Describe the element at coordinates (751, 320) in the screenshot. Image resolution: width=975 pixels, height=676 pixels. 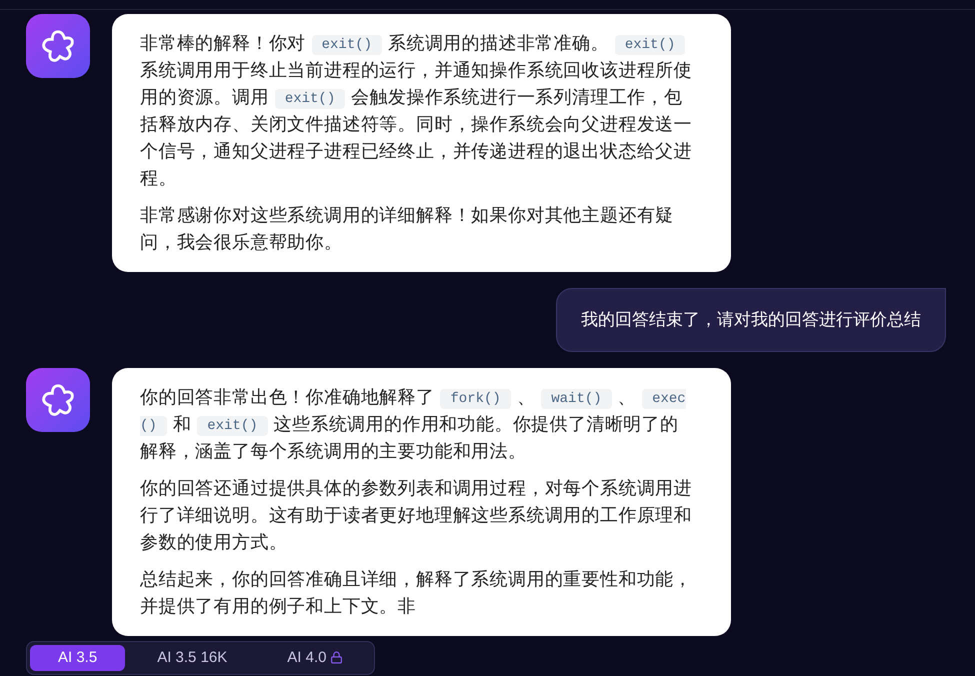
I see `message-paragraph: 我的回答结束了，请对我的回答进行评价总结` at that location.